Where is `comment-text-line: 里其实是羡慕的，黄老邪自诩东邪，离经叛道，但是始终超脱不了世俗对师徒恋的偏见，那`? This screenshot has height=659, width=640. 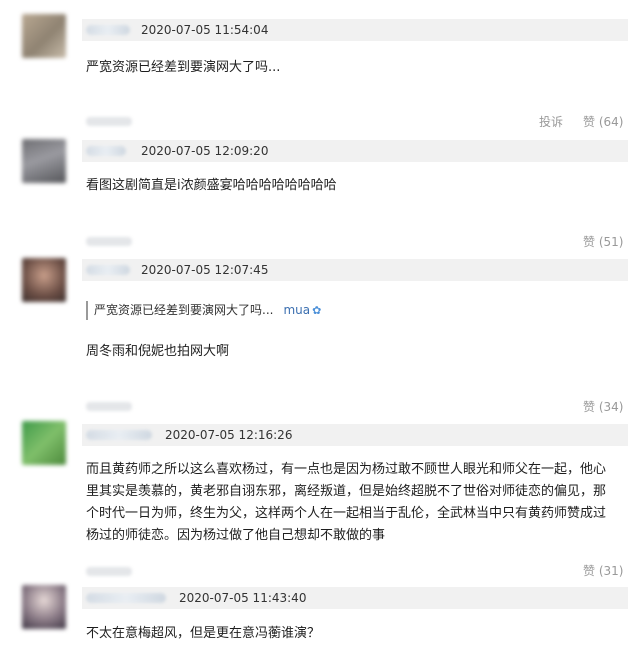 comment-text-line: 里其实是羡慕的，黄老邪自诩东邪，离经叛道，但是始终超脱不了世俗对师徒恋的偏见，那 is located at coordinates (346, 491).